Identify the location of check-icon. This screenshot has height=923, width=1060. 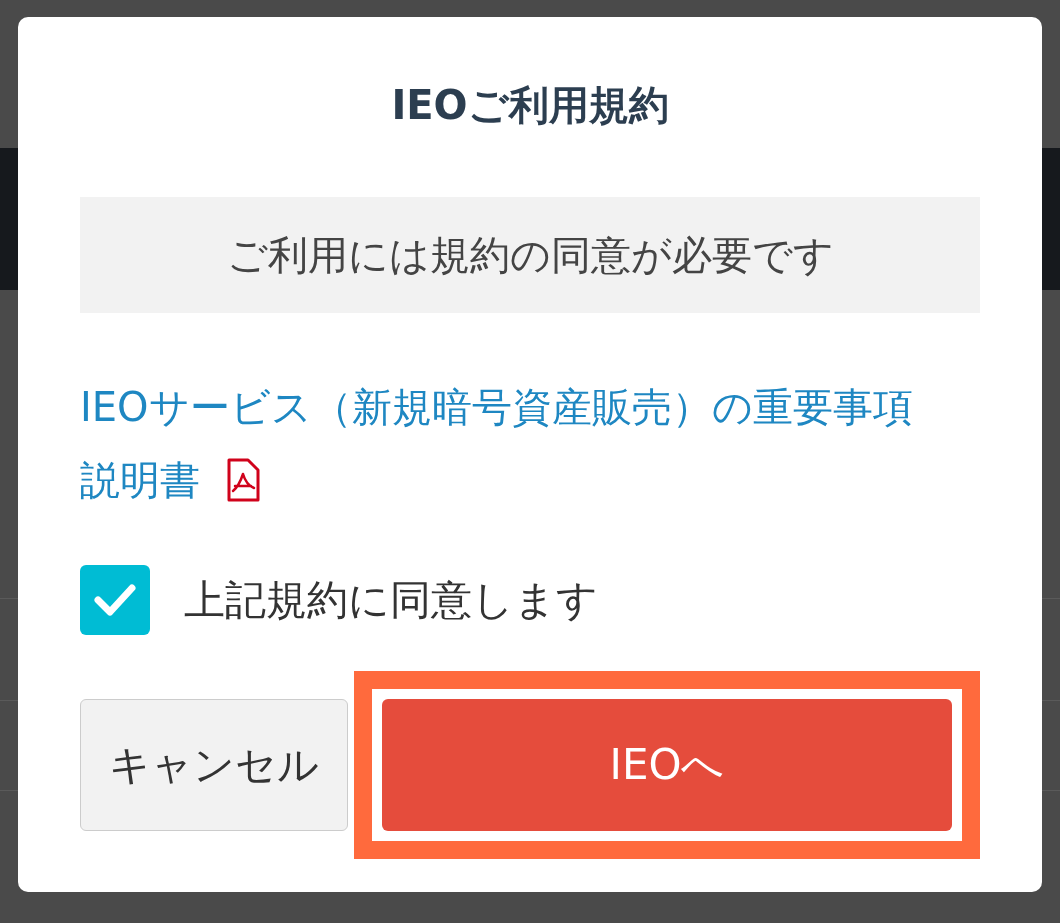
(115, 600).